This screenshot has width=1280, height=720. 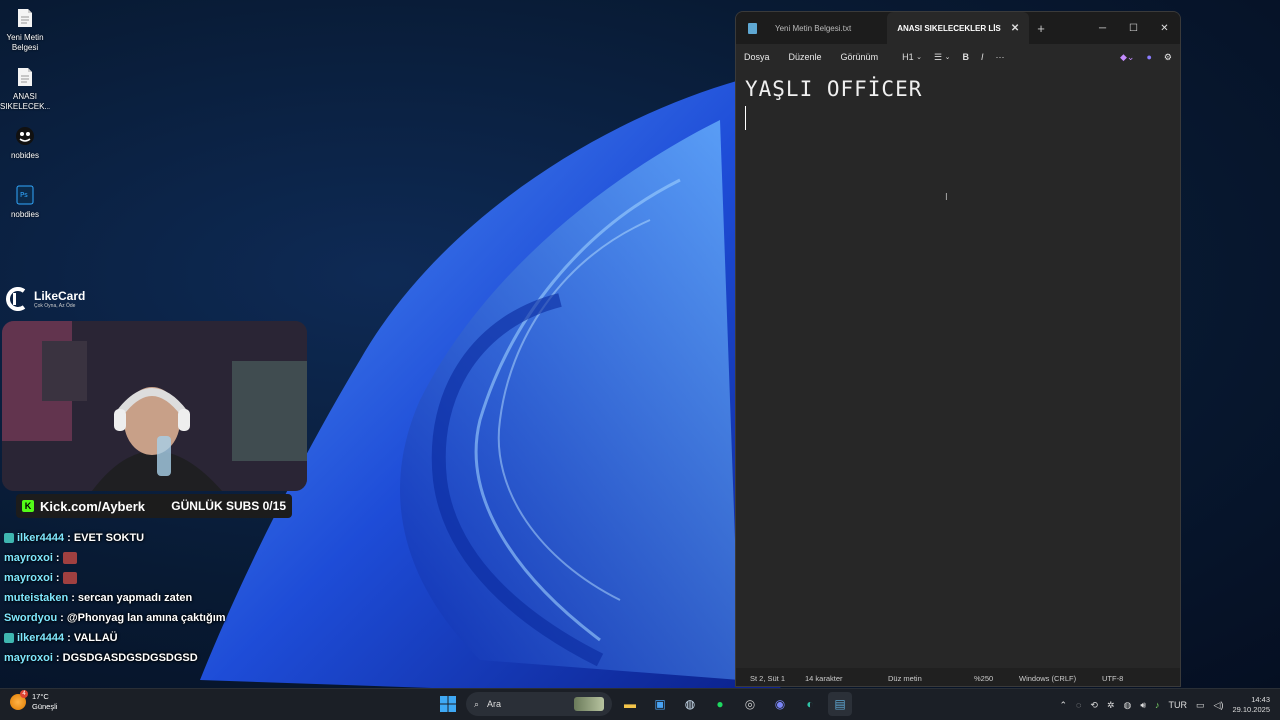 I want to click on tab-yeni-metin: Yeni Metin Belgesi.txt, so click(x=799, y=28).